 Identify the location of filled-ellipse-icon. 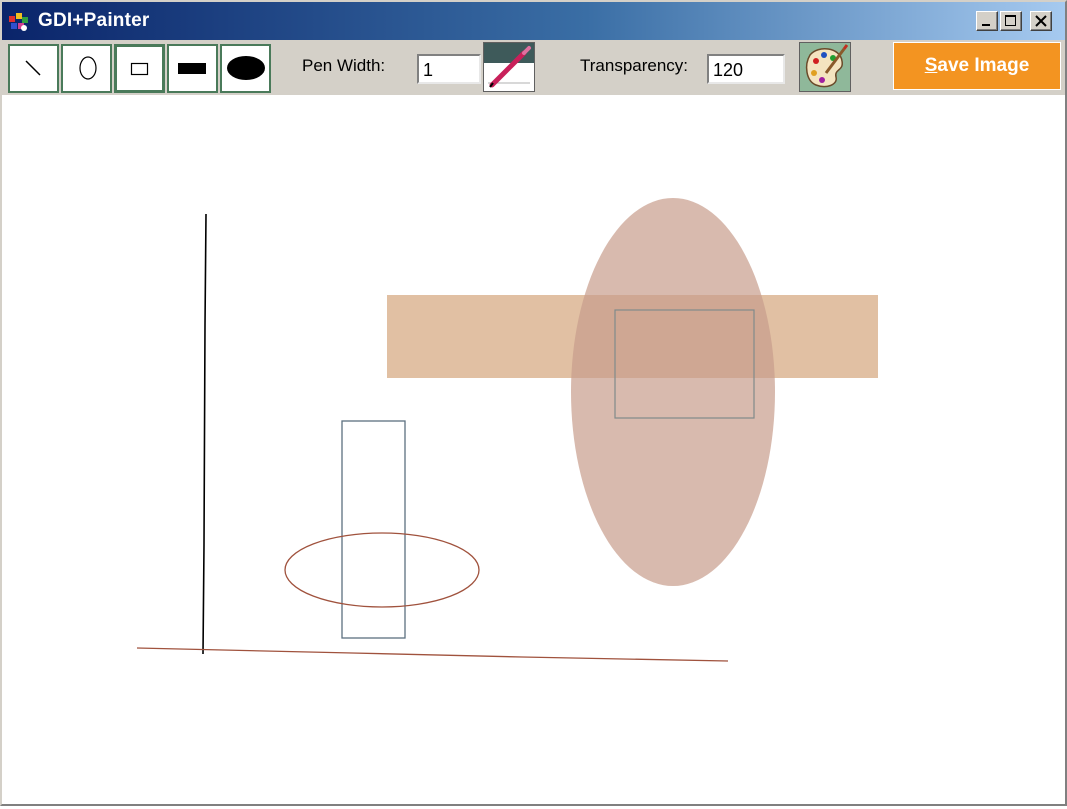
(246, 68).